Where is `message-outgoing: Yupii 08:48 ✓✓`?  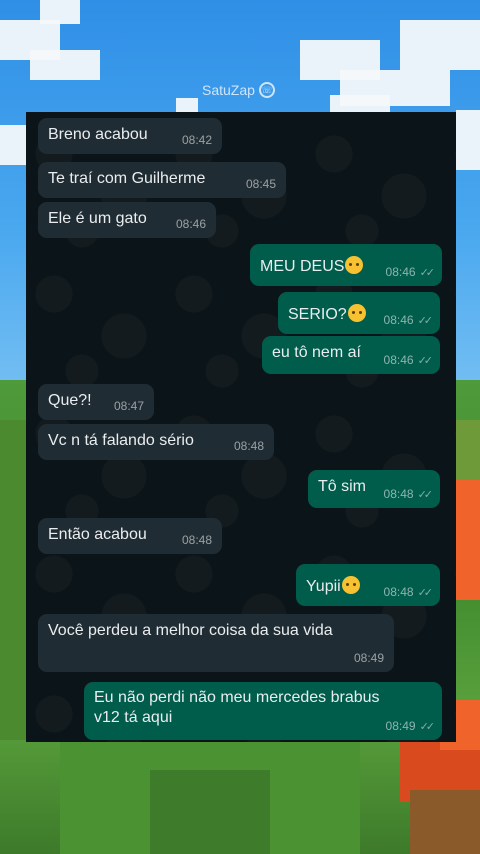
message-outgoing: Yupii 08:48 ✓✓ is located at coordinates (368, 585).